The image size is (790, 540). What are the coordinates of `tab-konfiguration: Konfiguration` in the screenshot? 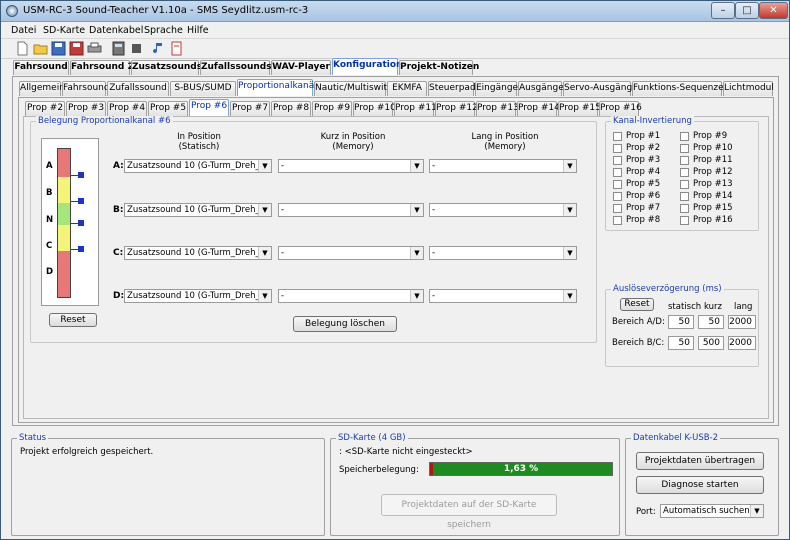 It's located at (367, 66).